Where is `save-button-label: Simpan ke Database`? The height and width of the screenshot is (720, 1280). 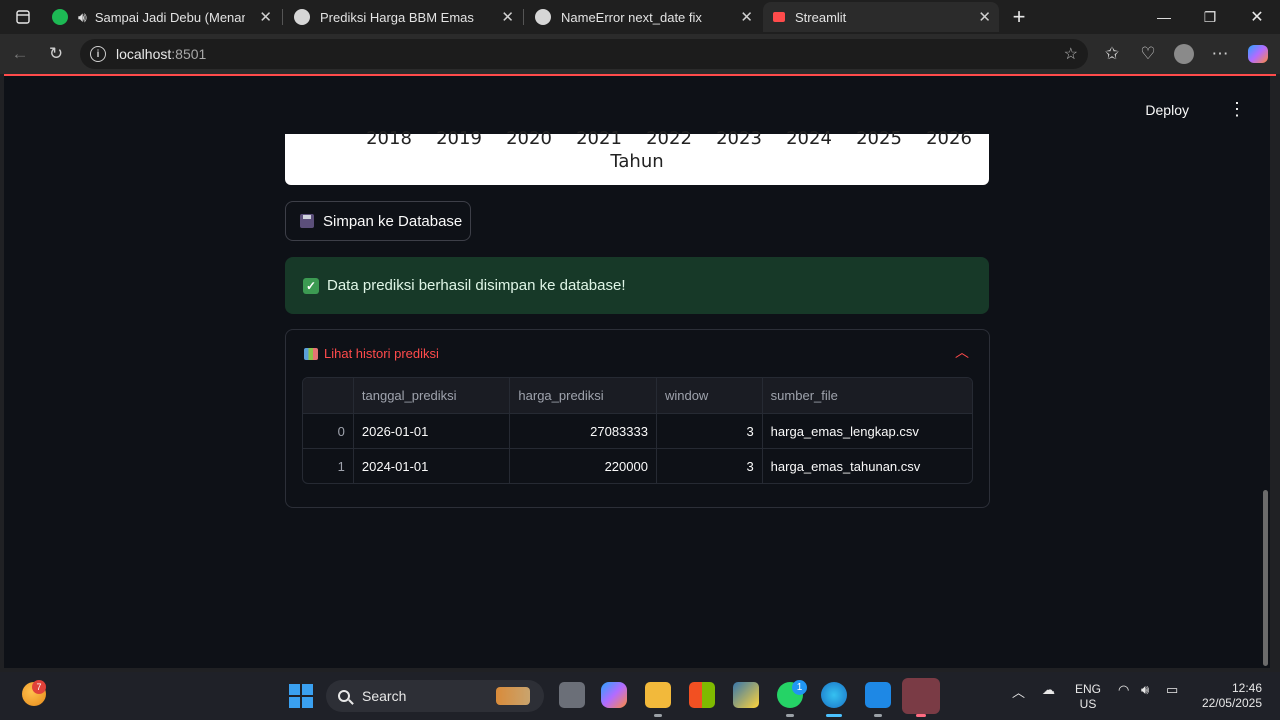 save-button-label: Simpan ke Database is located at coordinates (393, 221).